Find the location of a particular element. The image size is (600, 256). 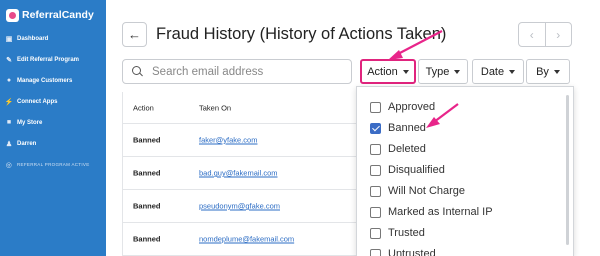

next-page-button: › is located at coordinates (559, 34).